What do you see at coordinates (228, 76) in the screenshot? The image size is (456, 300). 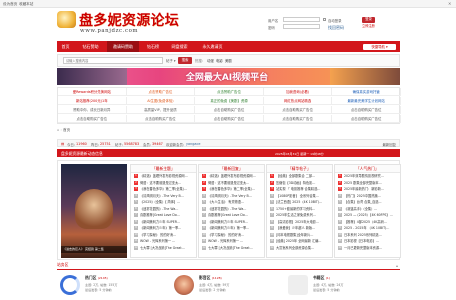 I see `ad-banner: 全网最大AI视频平台` at bounding box center [228, 76].